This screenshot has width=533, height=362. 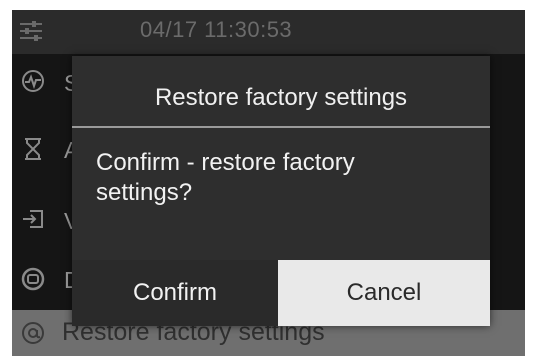 I want to click on dialog-title: Restore factory settings, so click(x=281, y=97).